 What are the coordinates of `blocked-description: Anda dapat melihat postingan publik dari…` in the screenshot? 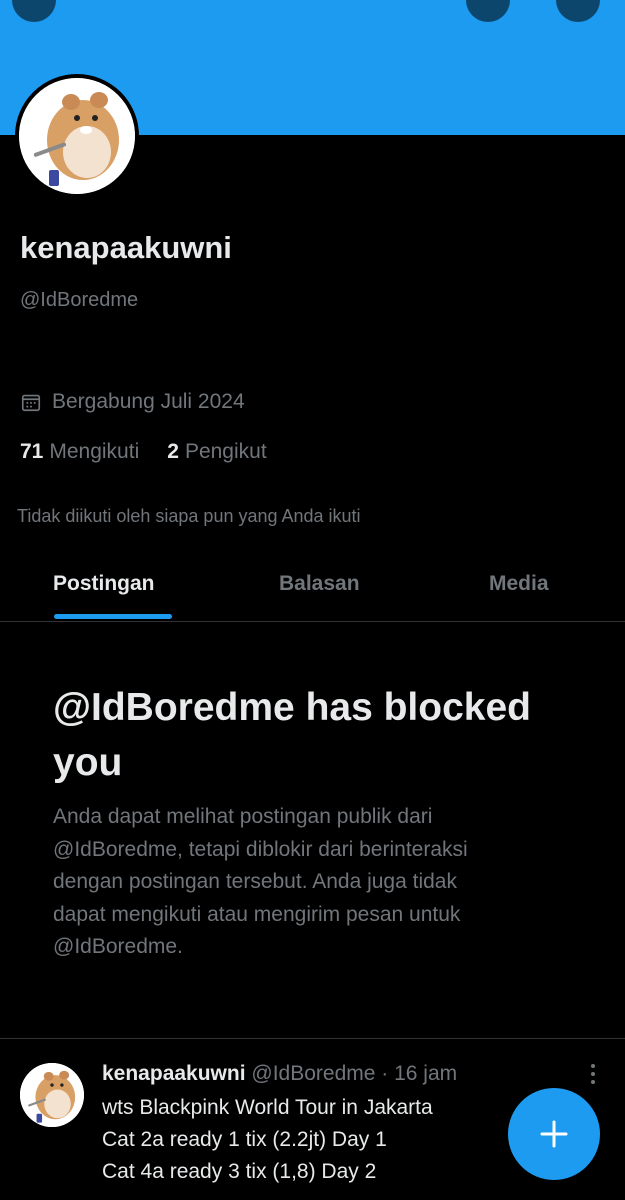 It's located at (313, 882).